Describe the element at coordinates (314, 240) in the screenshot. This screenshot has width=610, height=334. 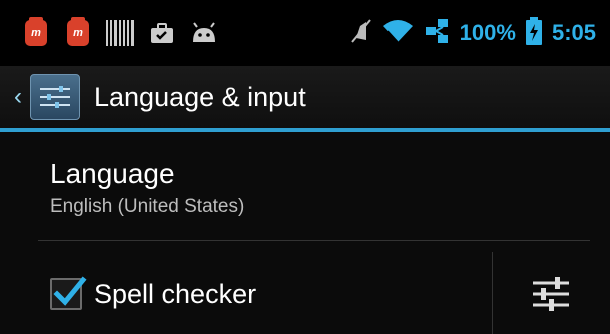
I see `list-divider` at that location.